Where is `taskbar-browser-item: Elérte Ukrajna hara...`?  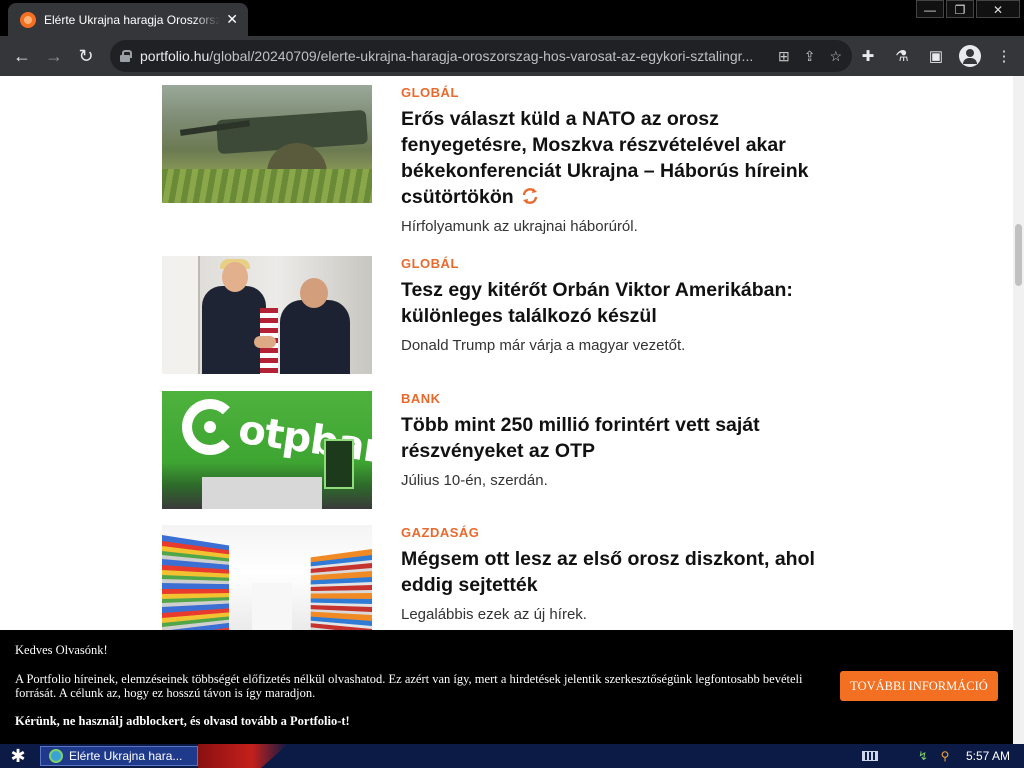 taskbar-browser-item: Elérte Ukrajna hara... is located at coordinates (119, 756).